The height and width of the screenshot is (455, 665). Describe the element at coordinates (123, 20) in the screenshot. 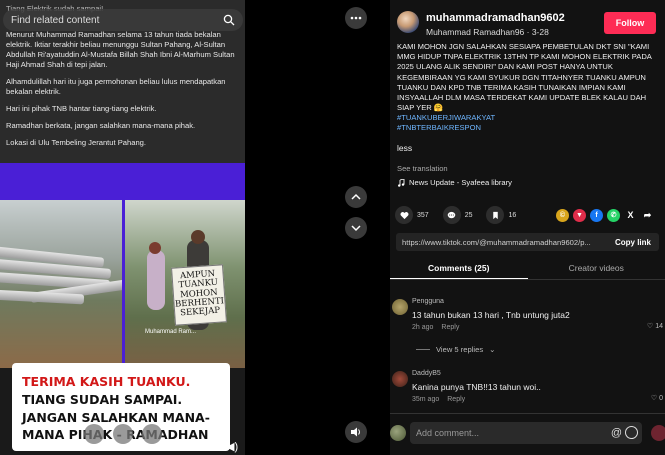

I see `find-related-search: Find related content` at that location.